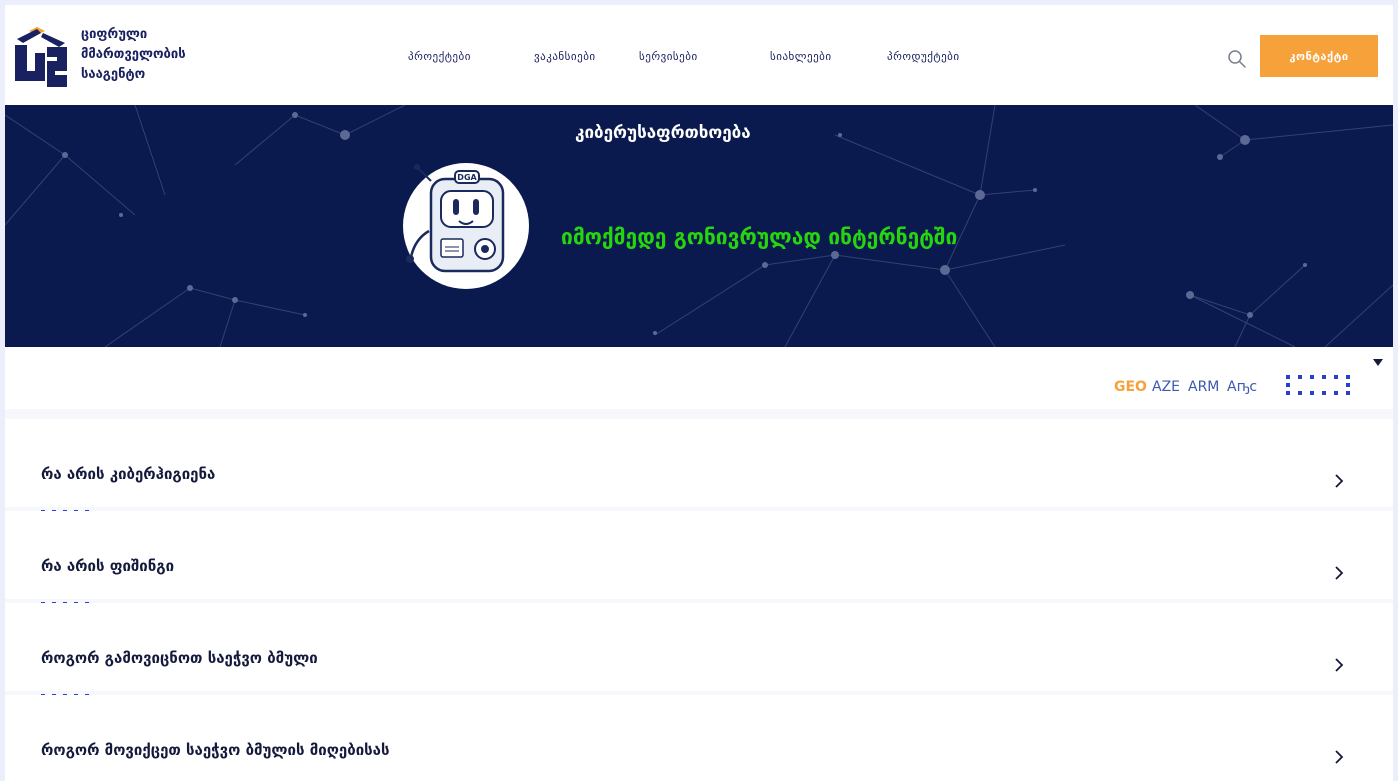 The image size is (1398, 781). What do you see at coordinates (114, 34) in the screenshot?
I see `agency-name-line: ციფრული` at bounding box center [114, 34].